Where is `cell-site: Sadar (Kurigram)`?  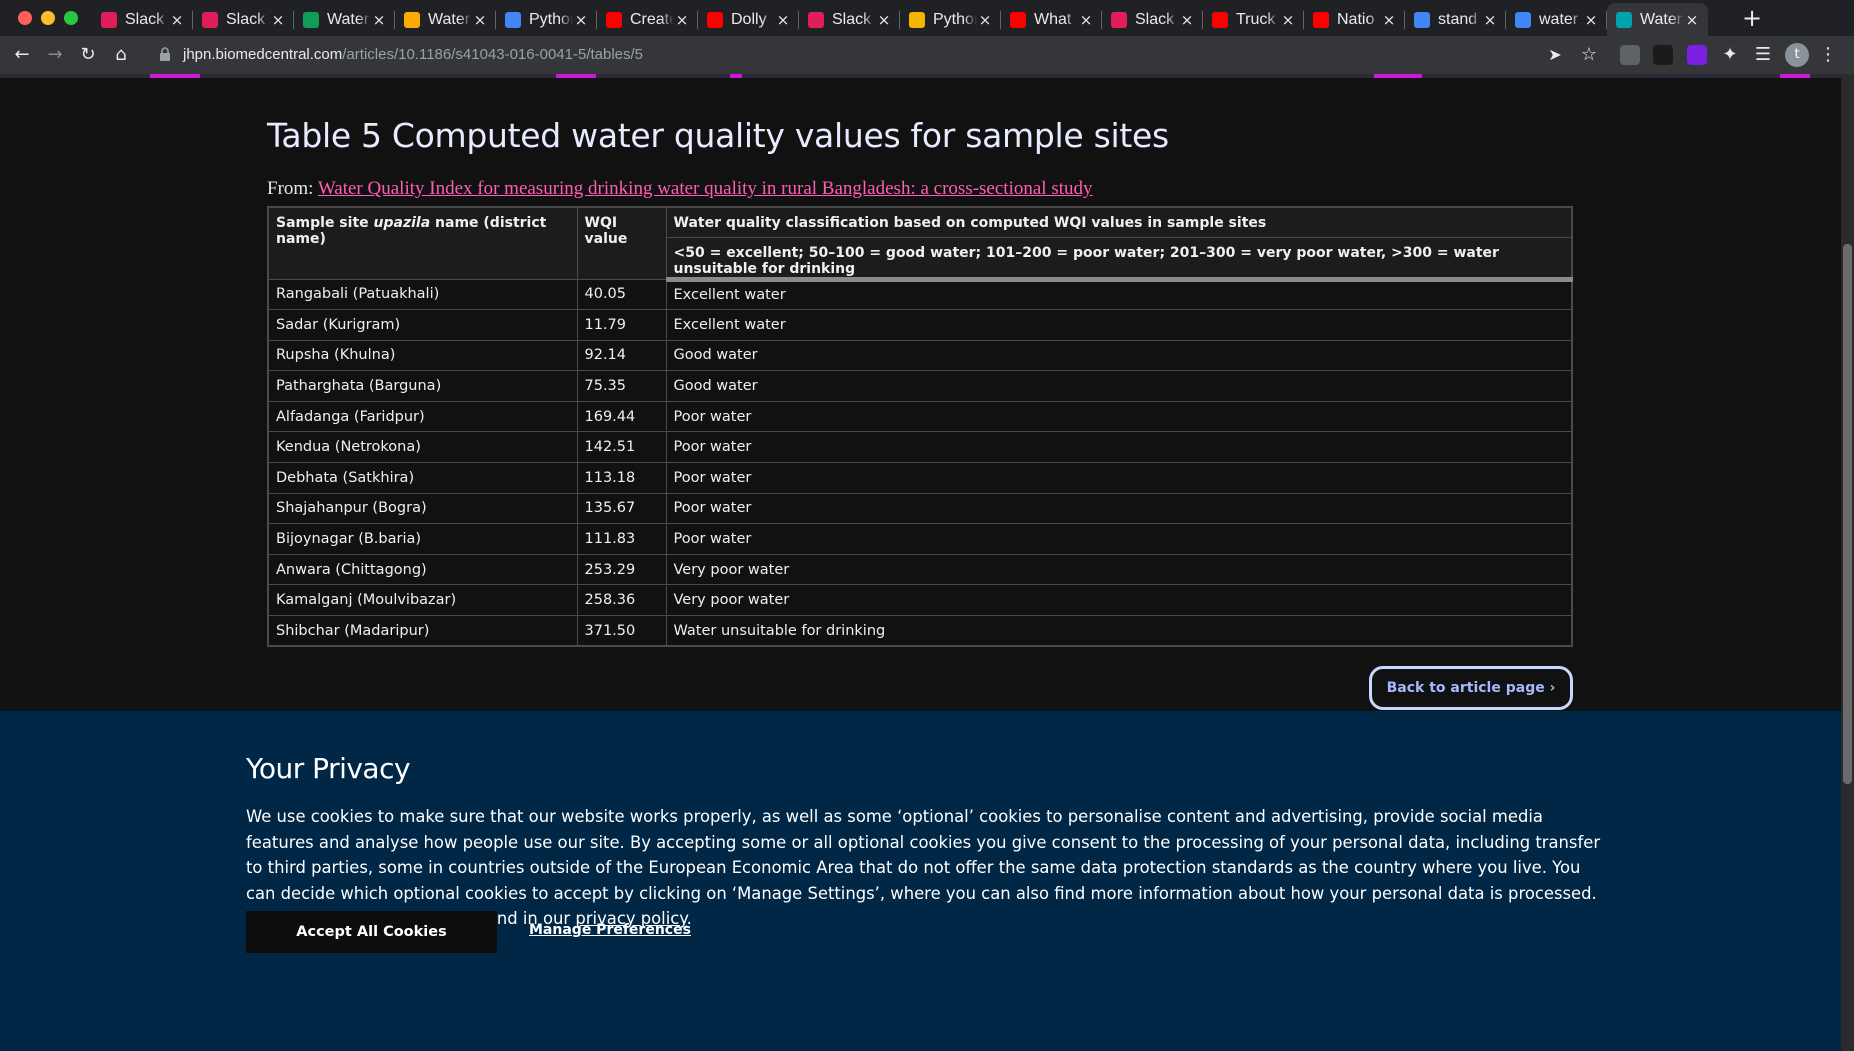 cell-site: Sadar (Kurigram) is located at coordinates (422, 325).